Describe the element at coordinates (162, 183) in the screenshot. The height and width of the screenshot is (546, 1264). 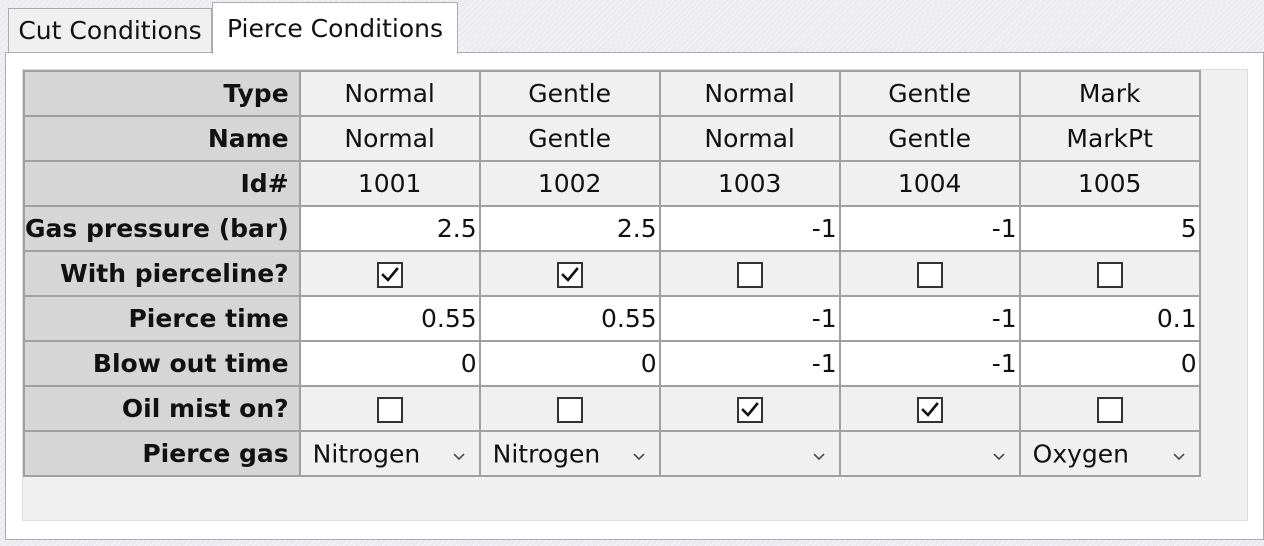
I see `row-header-id: Id#` at that location.